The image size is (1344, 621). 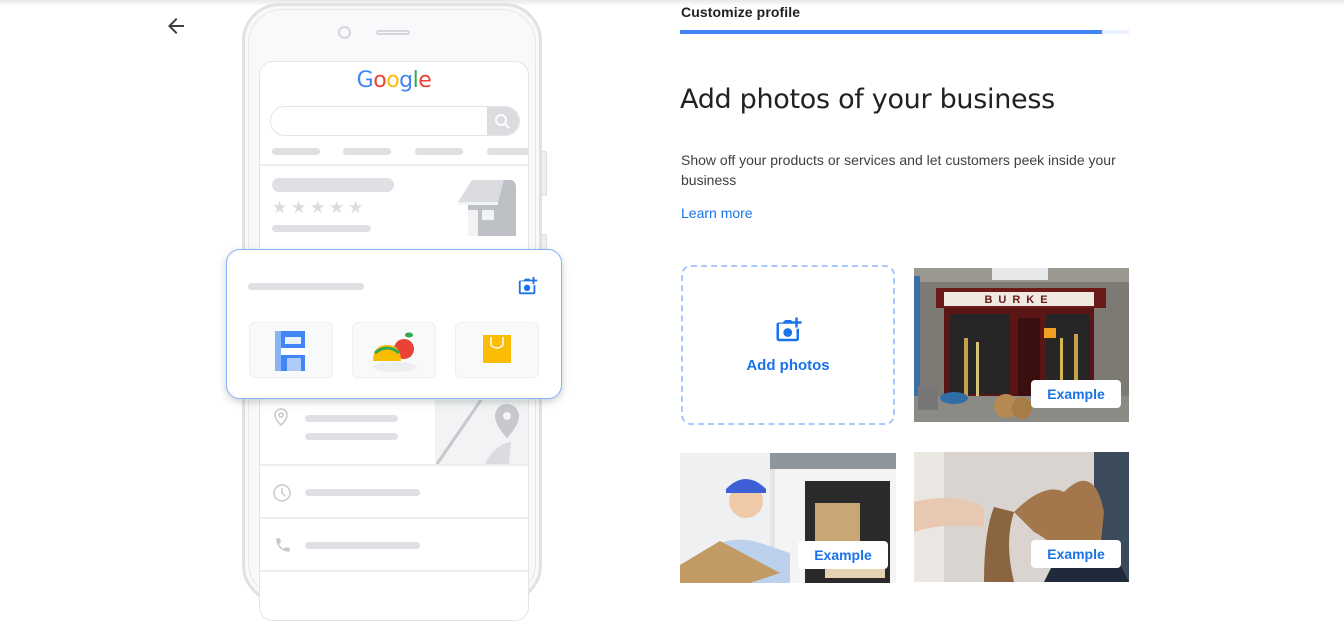 What do you see at coordinates (333, 185) in the screenshot?
I see `placeholder-title` at bounding box center [333, 185].